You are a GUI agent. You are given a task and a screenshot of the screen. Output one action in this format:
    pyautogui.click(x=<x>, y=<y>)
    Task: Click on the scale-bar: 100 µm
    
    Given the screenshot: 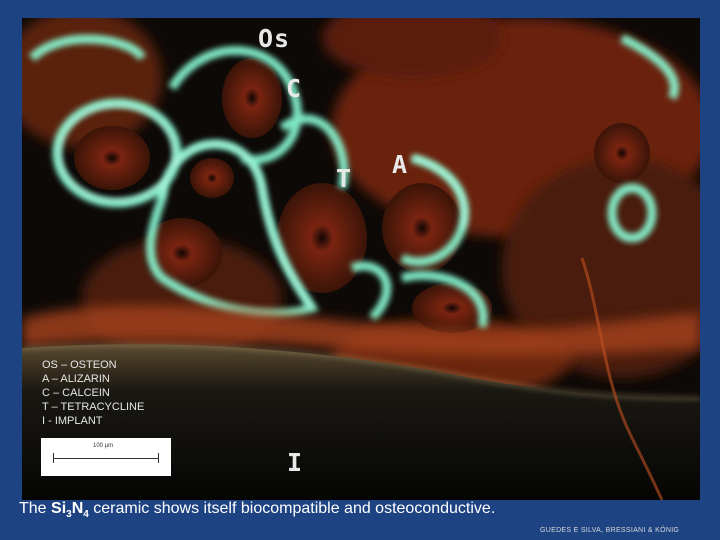 What is the action you would take?
    pyautogui.click(x=106, y=457)
    